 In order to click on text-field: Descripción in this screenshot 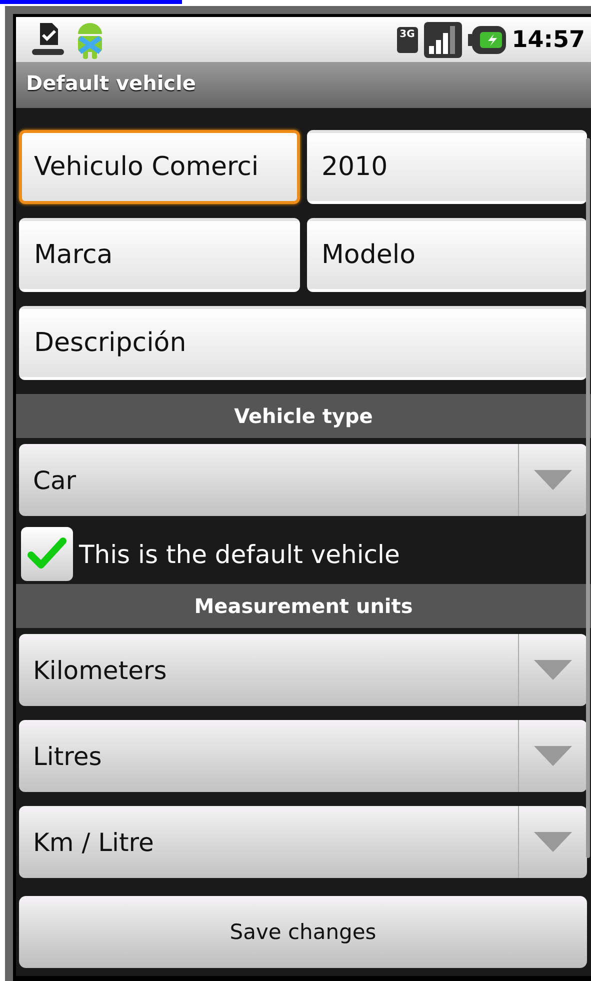, I will do `click(303, 343)`.